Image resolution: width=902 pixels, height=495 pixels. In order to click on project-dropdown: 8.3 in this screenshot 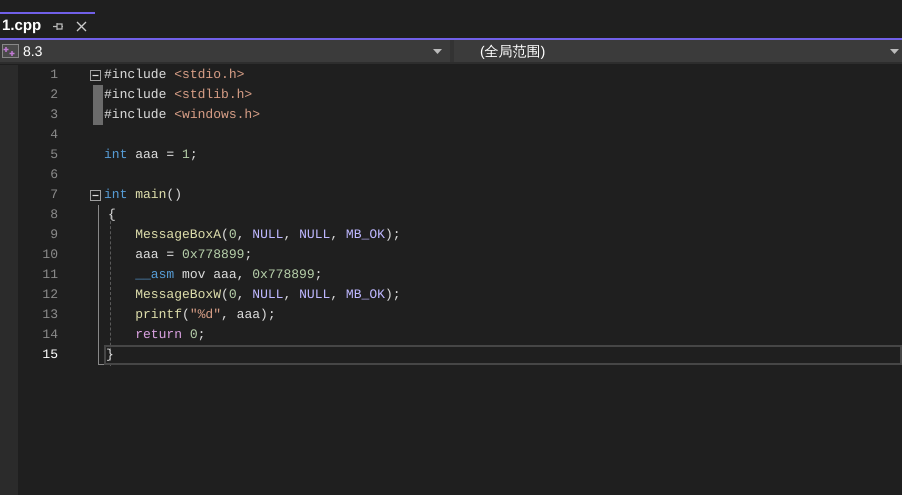, I will do `click(225, 51)`.